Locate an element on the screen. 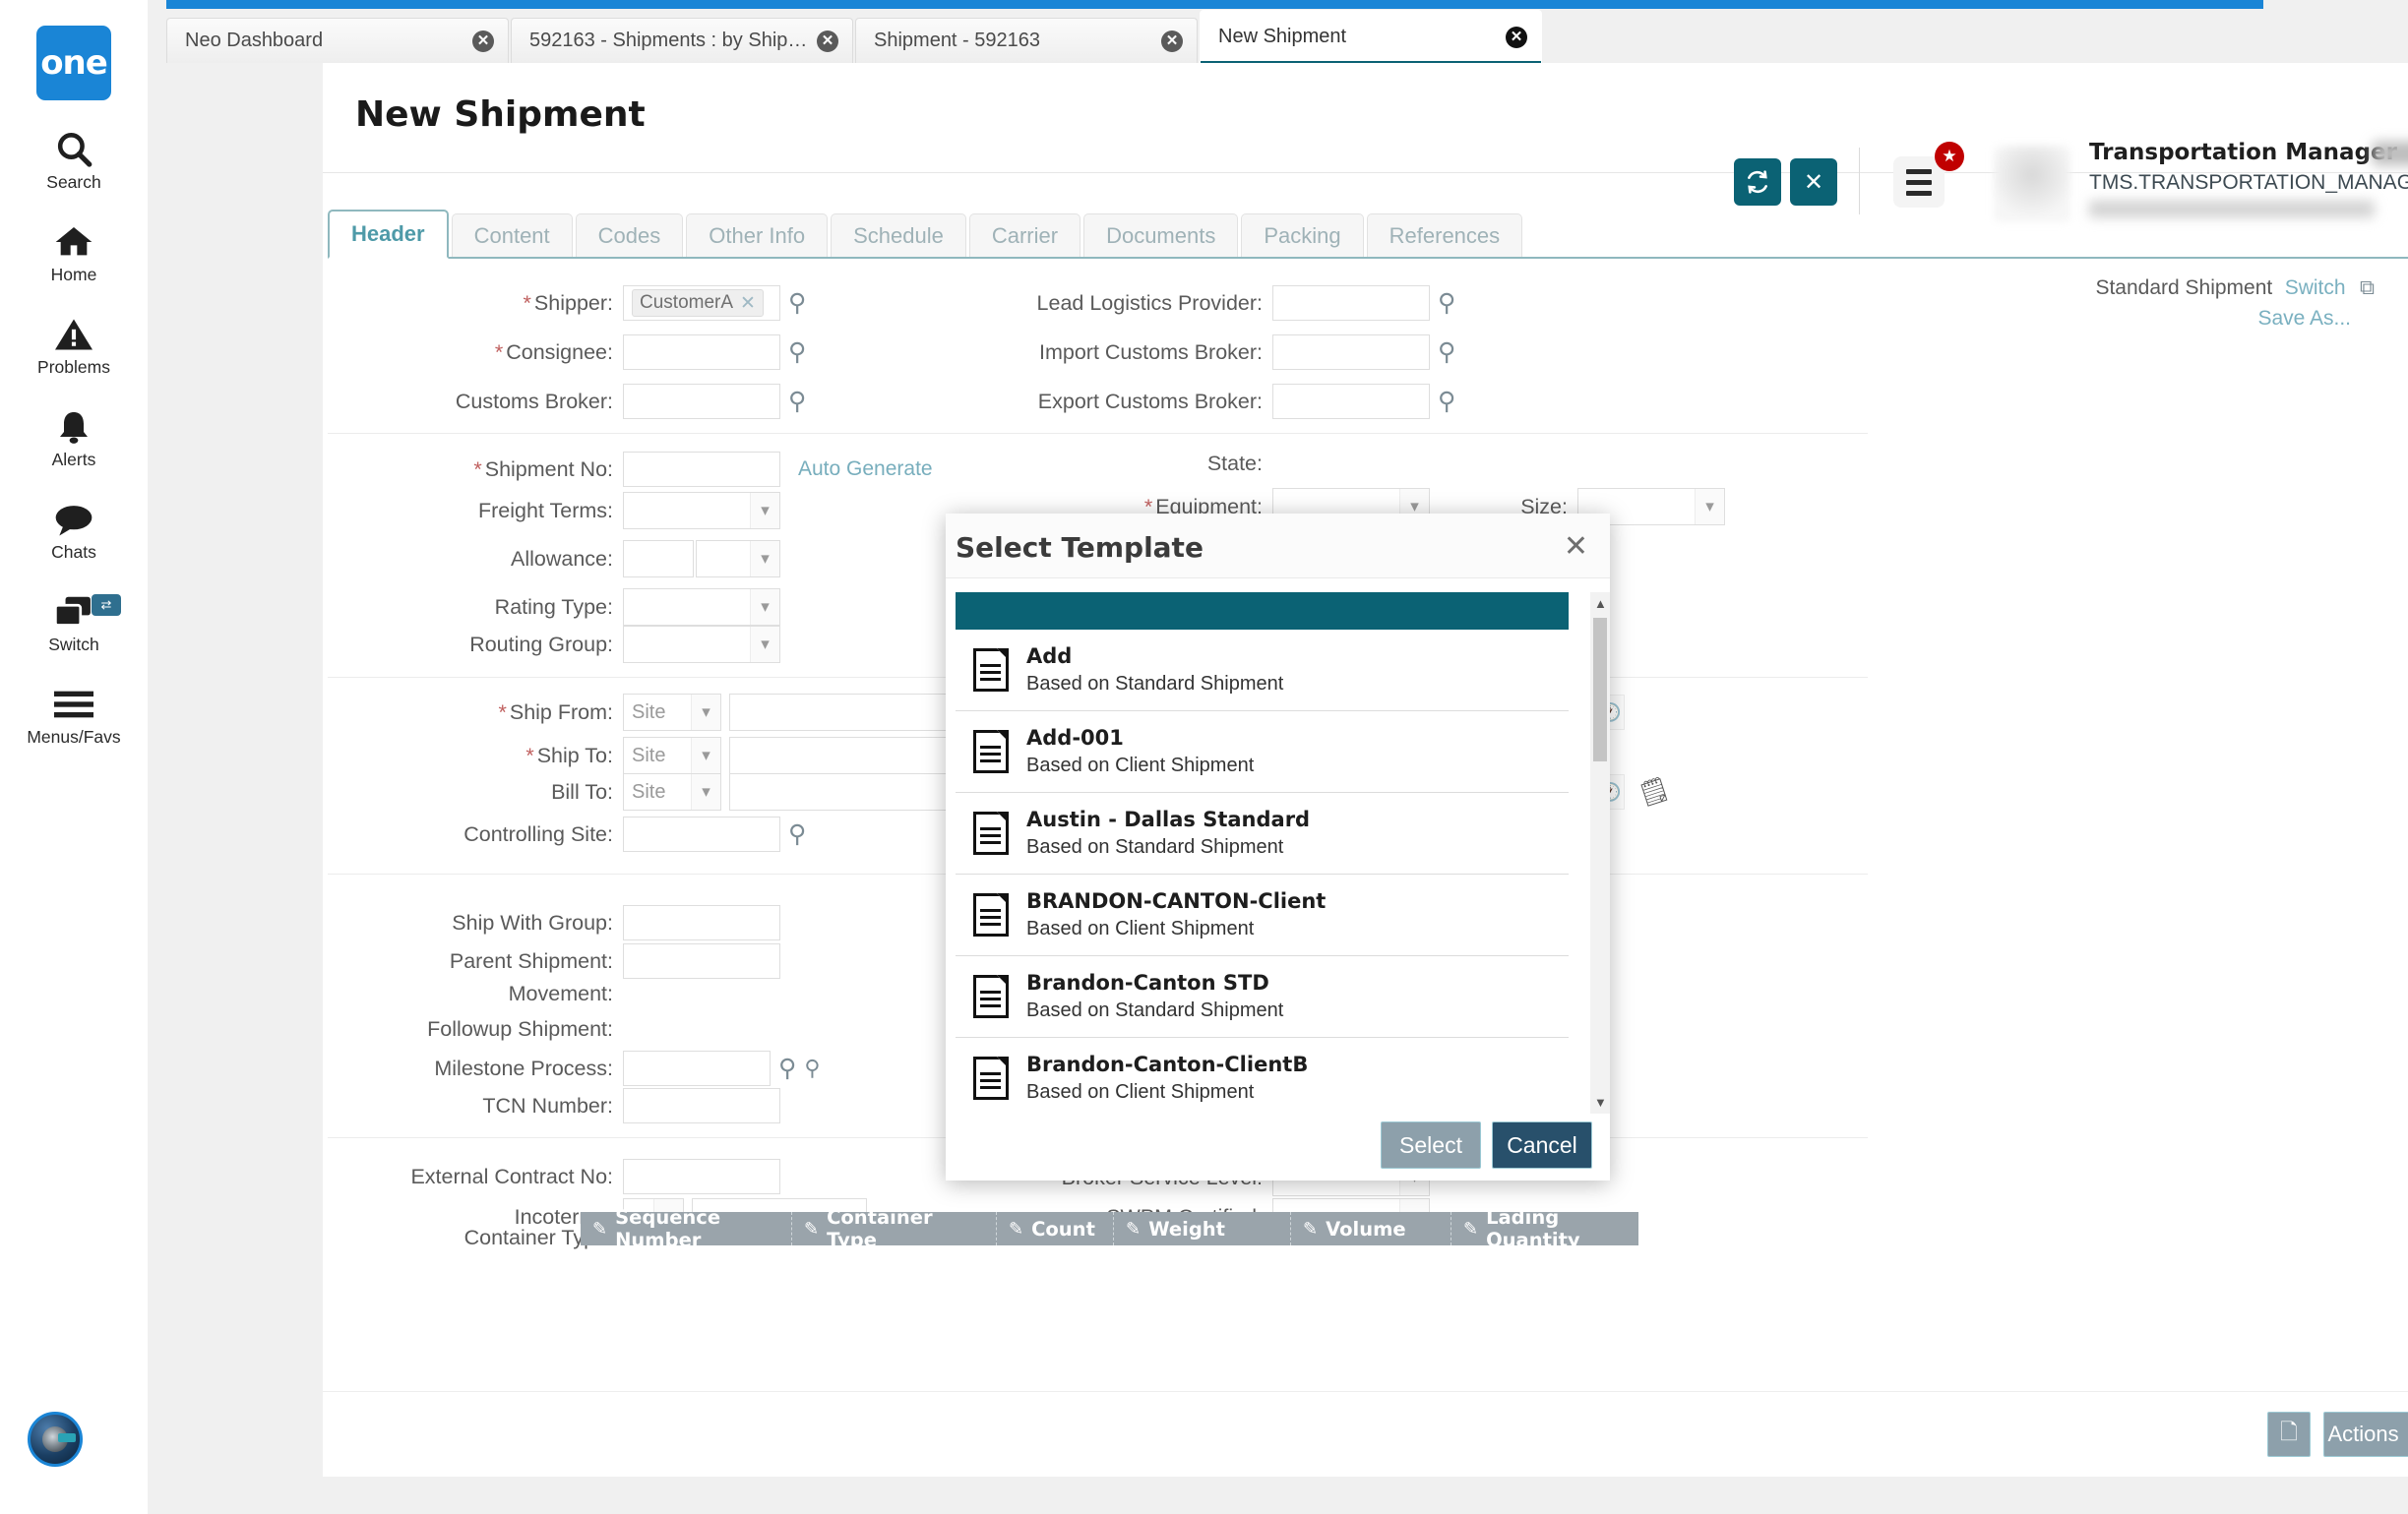 The width and height of the screenshot is (2408, 1514). milestone-process-input is located at coordinates (697, 1068).